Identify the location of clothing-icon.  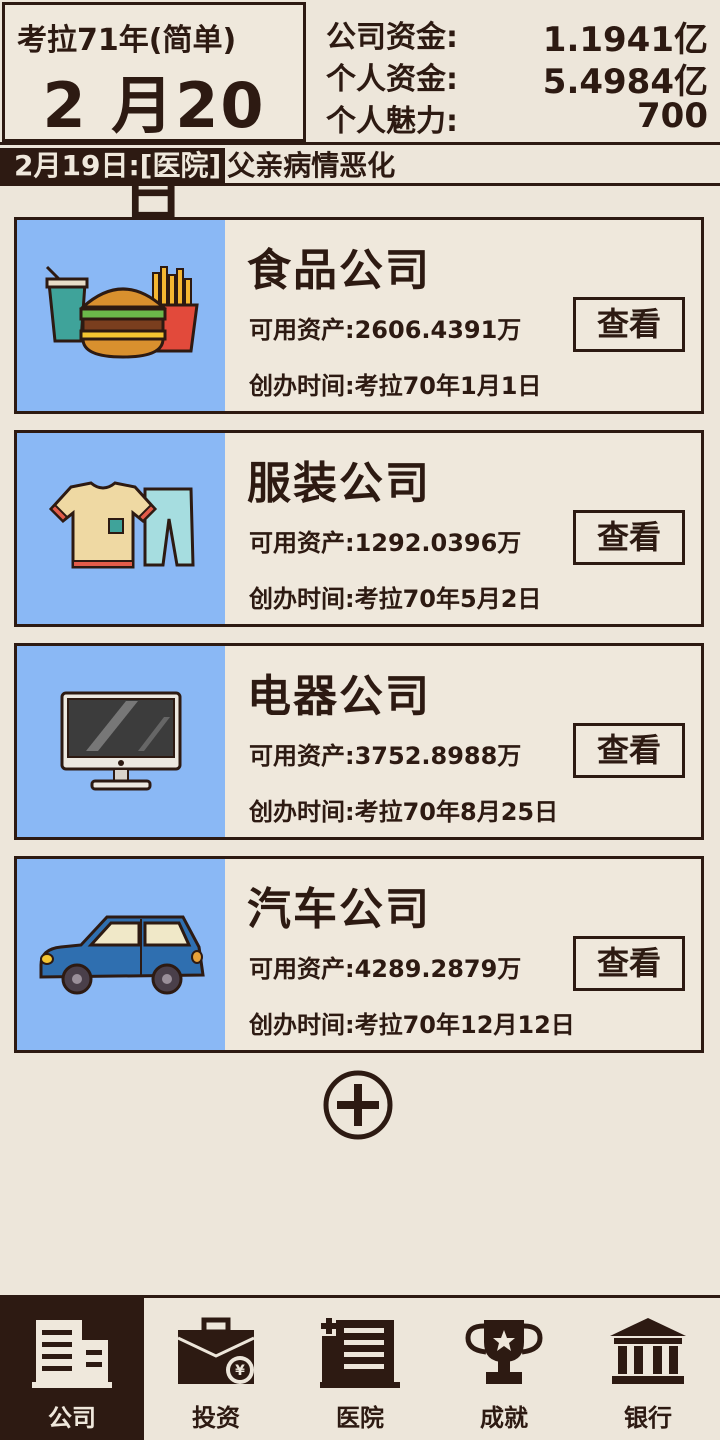
(121, 528).